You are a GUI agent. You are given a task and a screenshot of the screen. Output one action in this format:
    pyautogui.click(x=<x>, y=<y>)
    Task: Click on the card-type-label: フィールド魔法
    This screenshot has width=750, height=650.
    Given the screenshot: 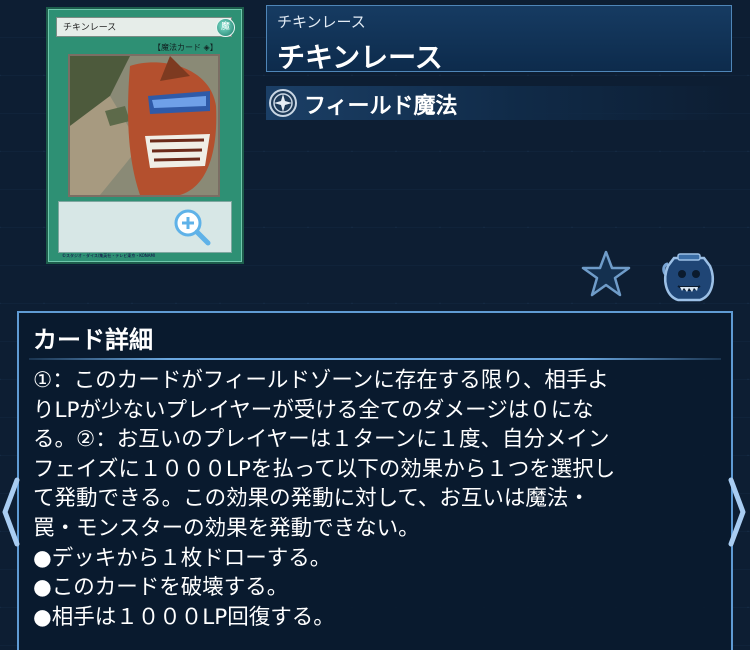 What is the action you would take?
    pyautogui.click(x=381, y=106)
    